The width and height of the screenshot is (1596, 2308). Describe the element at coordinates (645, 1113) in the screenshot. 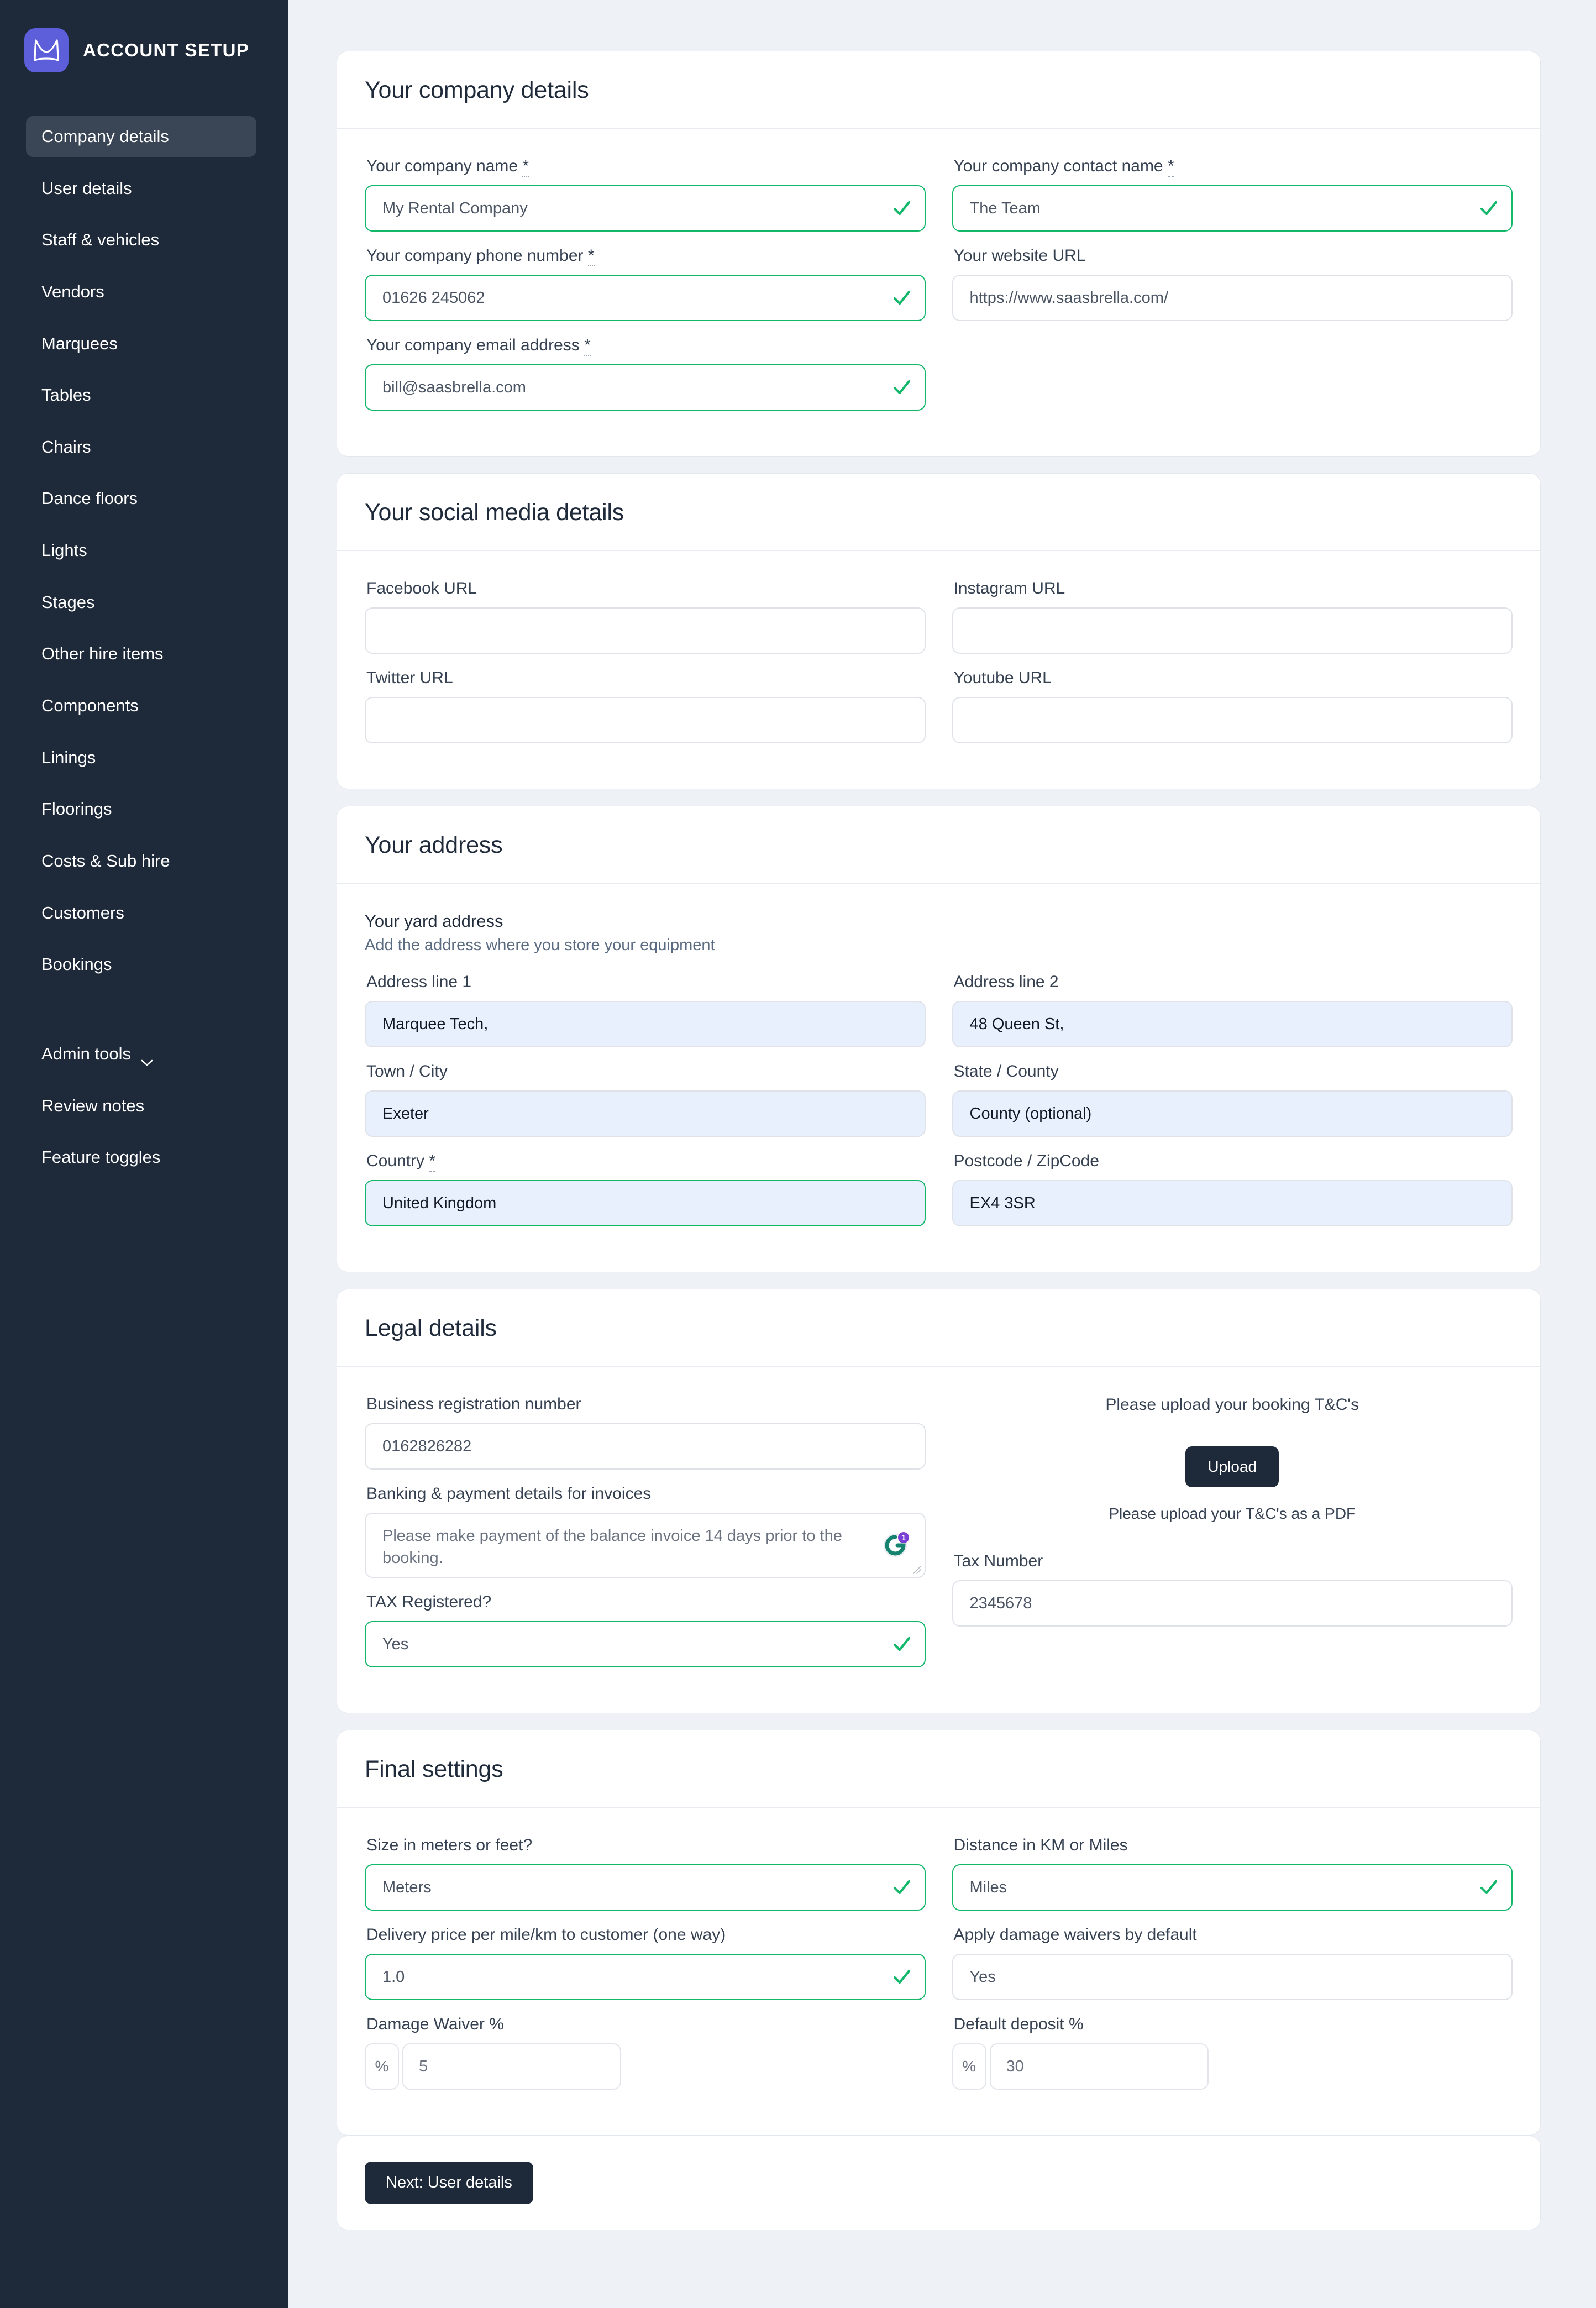

I see `town-city-input: Exeter` at that location.